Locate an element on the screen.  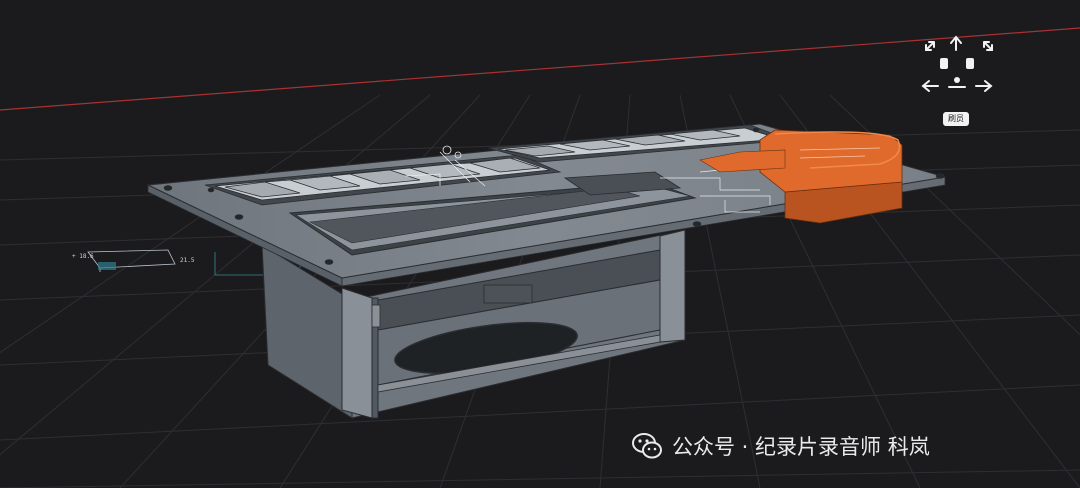
watermark: 公众号 · 纪录片录音师 科岚 is located at coordinates (780, 446).